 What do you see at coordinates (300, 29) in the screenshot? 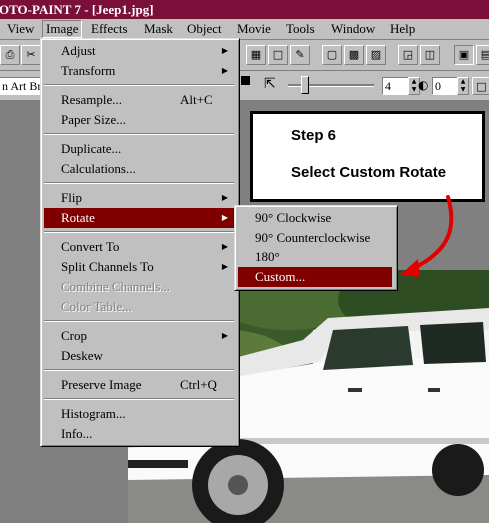
I see `menu-tools: Tools` at bounding box center [300, 29].